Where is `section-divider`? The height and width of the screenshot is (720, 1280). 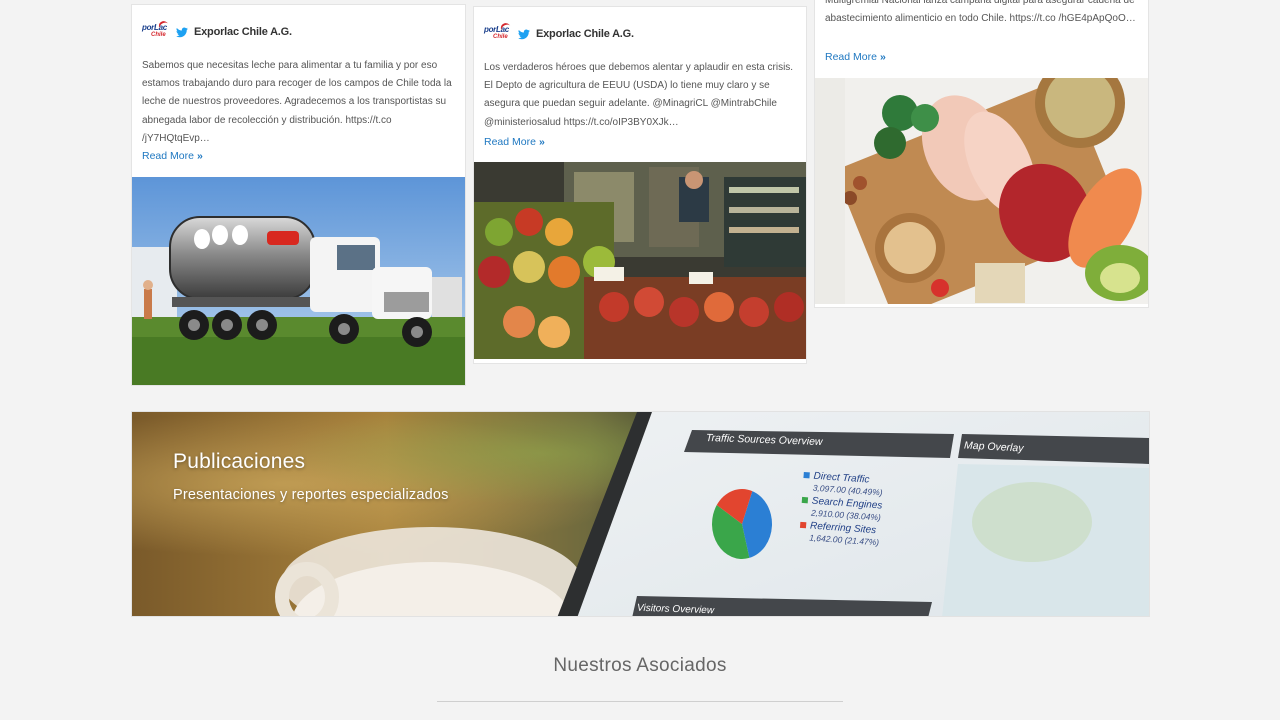
section-divider is located at coordinates (640, 701).